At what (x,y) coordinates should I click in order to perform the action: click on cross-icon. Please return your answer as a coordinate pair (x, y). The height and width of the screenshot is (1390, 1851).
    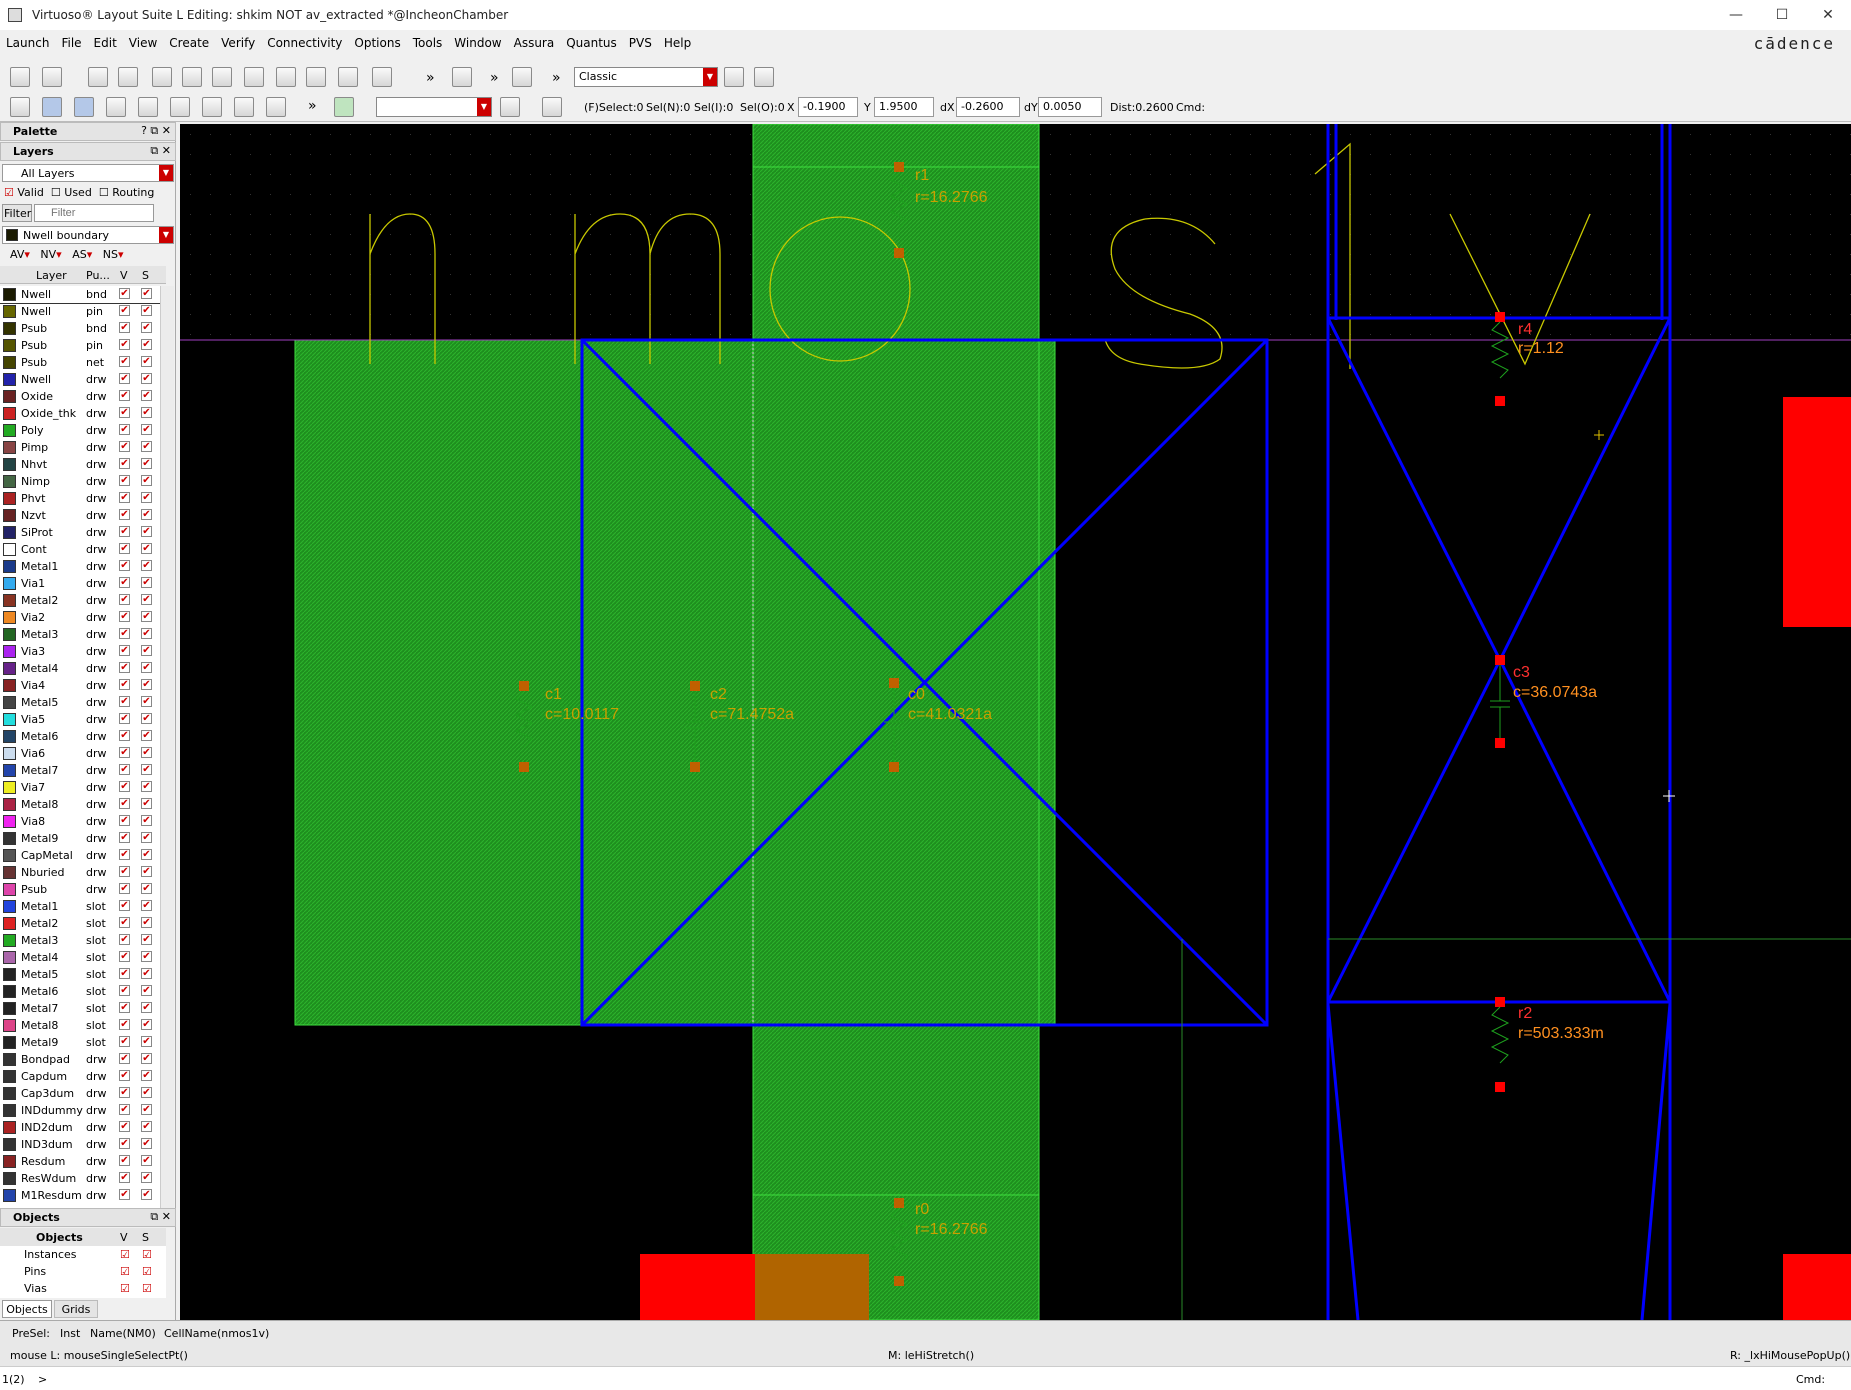
    Looking at the image, I should click on (116, 107).